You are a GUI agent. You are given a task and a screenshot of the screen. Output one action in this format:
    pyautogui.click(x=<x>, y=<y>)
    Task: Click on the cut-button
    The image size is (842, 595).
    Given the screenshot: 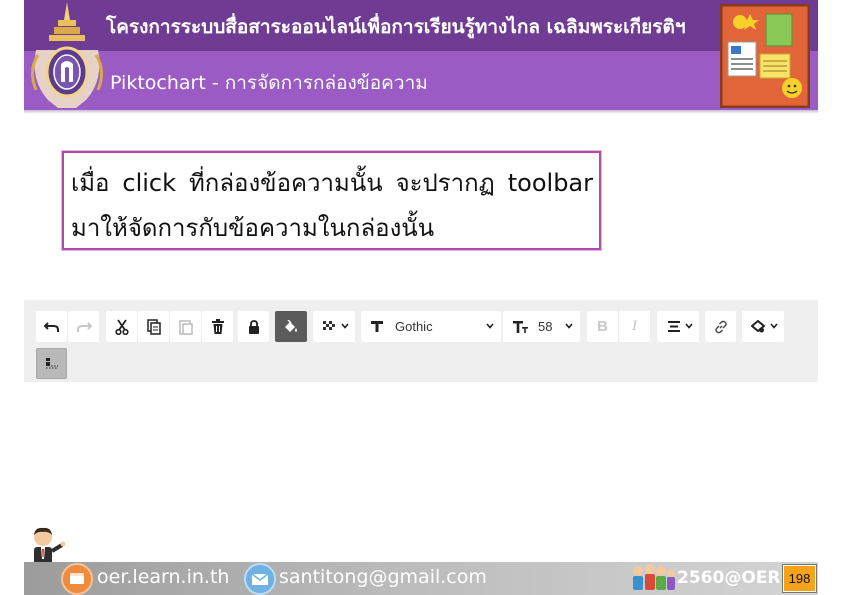 What is the action you would take?
    pyautogui.click(x=121, y=326)
    